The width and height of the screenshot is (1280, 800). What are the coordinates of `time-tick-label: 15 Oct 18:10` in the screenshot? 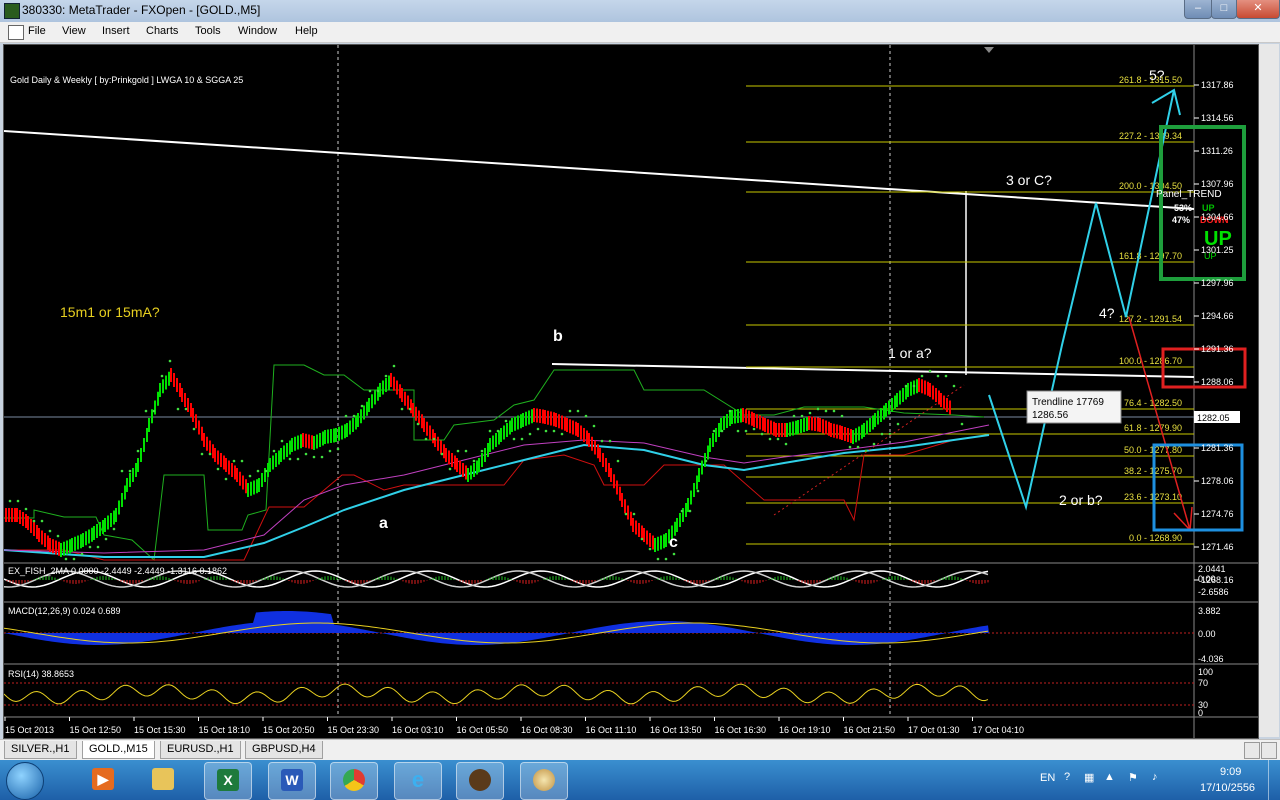 It's located at (225, 730).